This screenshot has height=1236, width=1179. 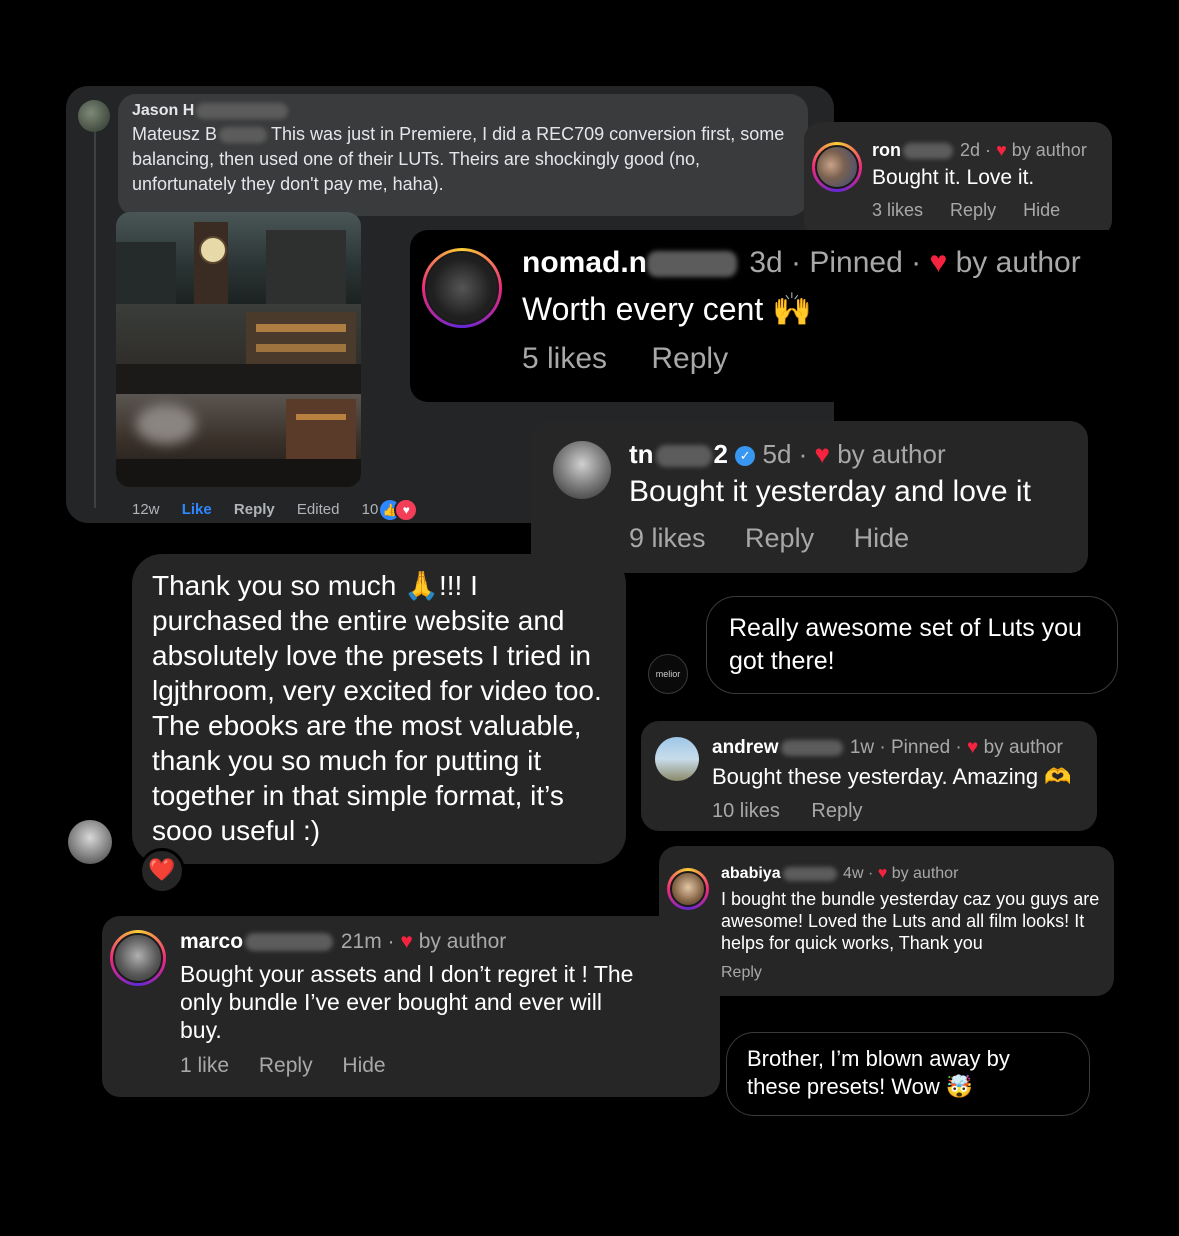 What do you see at coordinates (1018, 262) in the screenshot?
I see `nomad-by-author: by author` at bounding box center [1018, 262].